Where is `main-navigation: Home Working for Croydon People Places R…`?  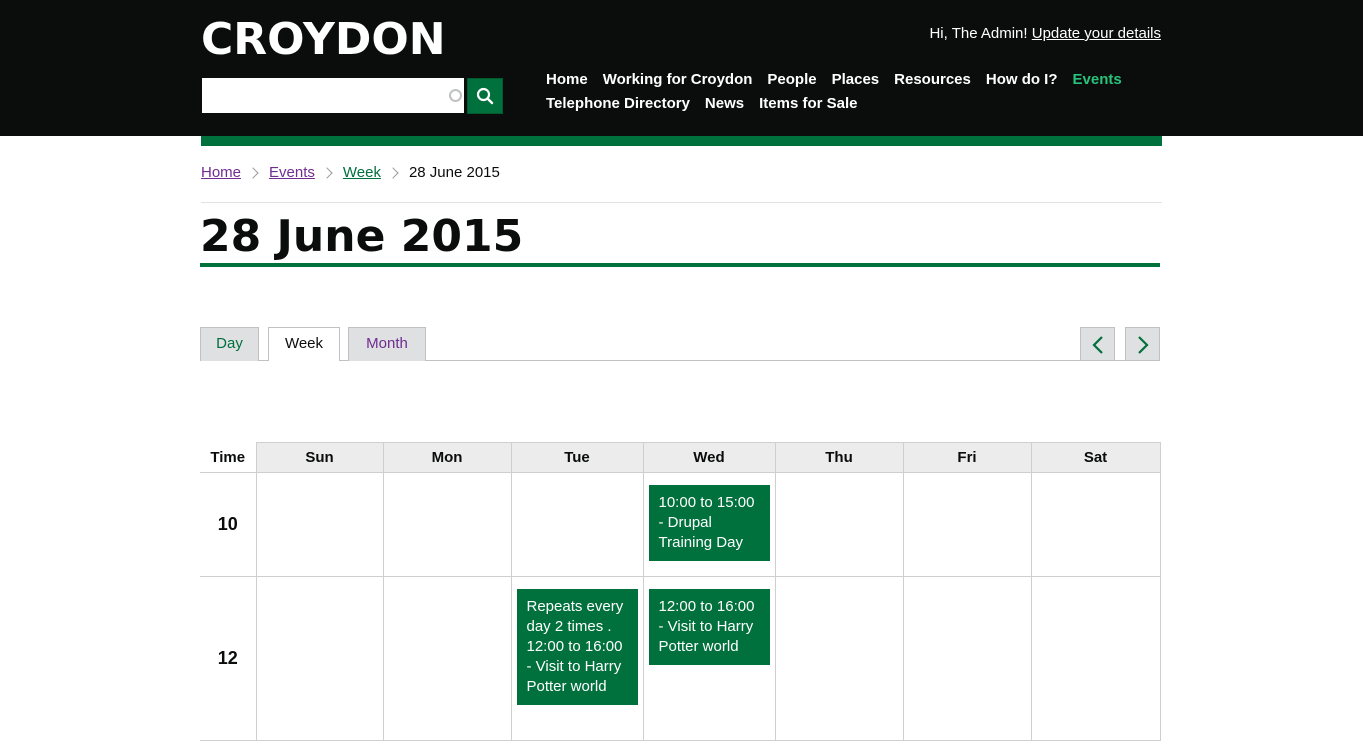 main-navigation: Home Working for Croydon People Places R… is located at coordinates (856, 93).